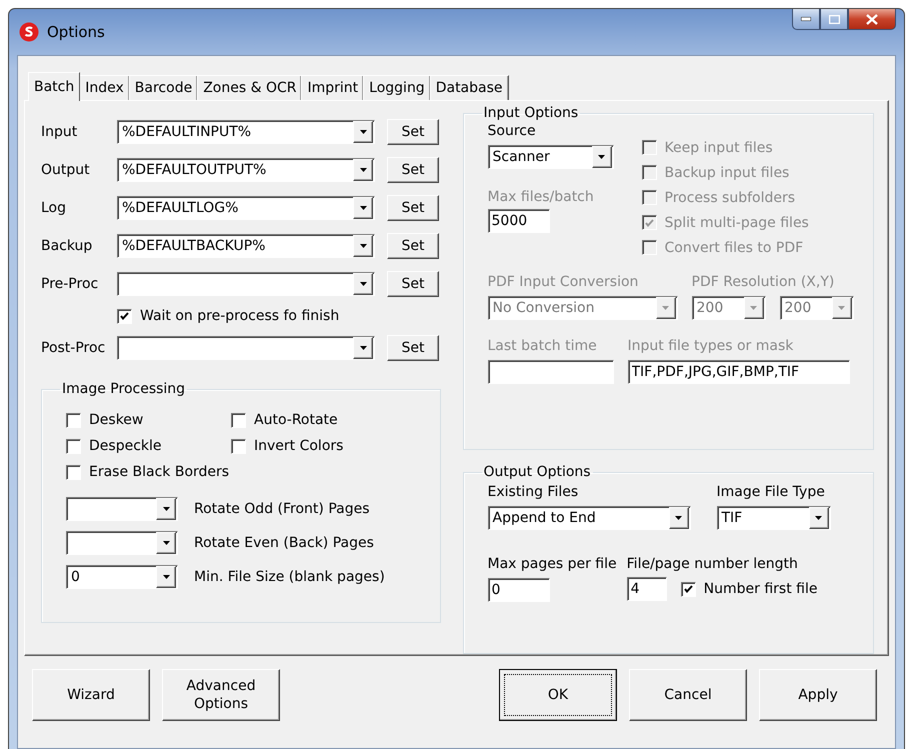 The height and width of the screenshot is (749, 912). Describe the element at coordinates (564, 282) in the screenshot. I see `field-label: PDF Input Conversion` at that location.